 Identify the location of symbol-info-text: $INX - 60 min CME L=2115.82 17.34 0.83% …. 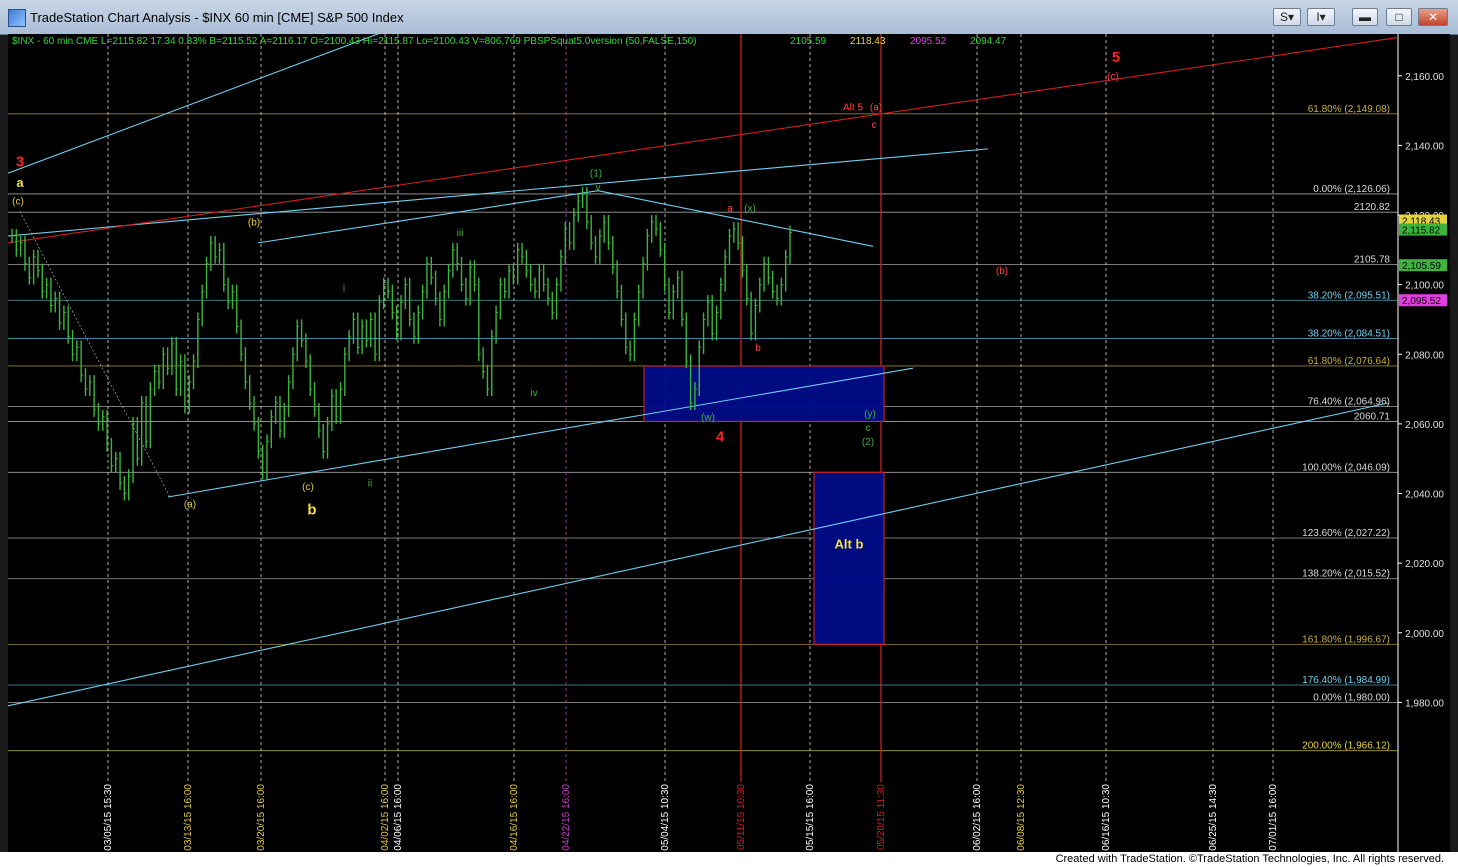
(354, 41).